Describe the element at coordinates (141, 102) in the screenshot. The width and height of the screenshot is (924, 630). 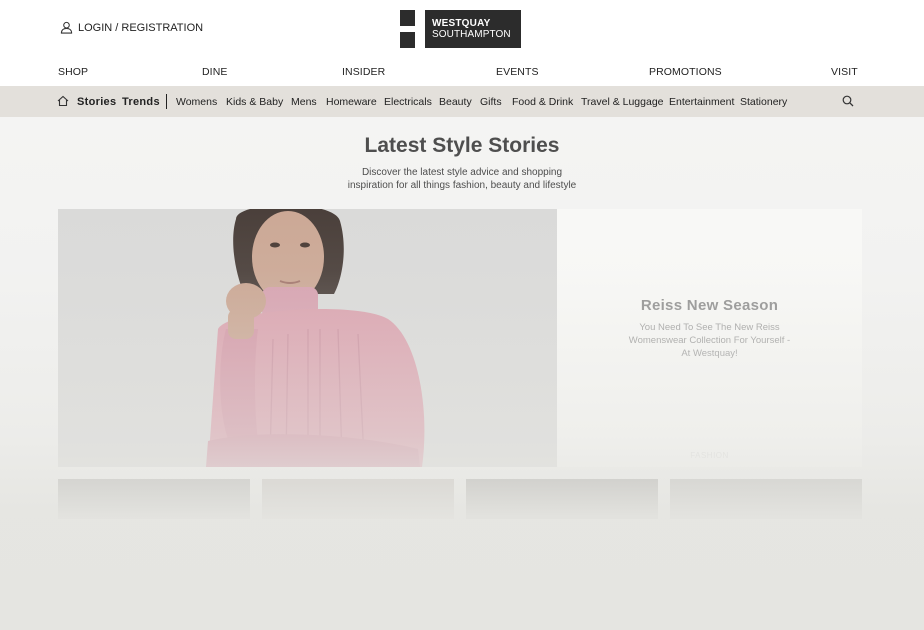
I see `subnav-trends: Trends` at that location.